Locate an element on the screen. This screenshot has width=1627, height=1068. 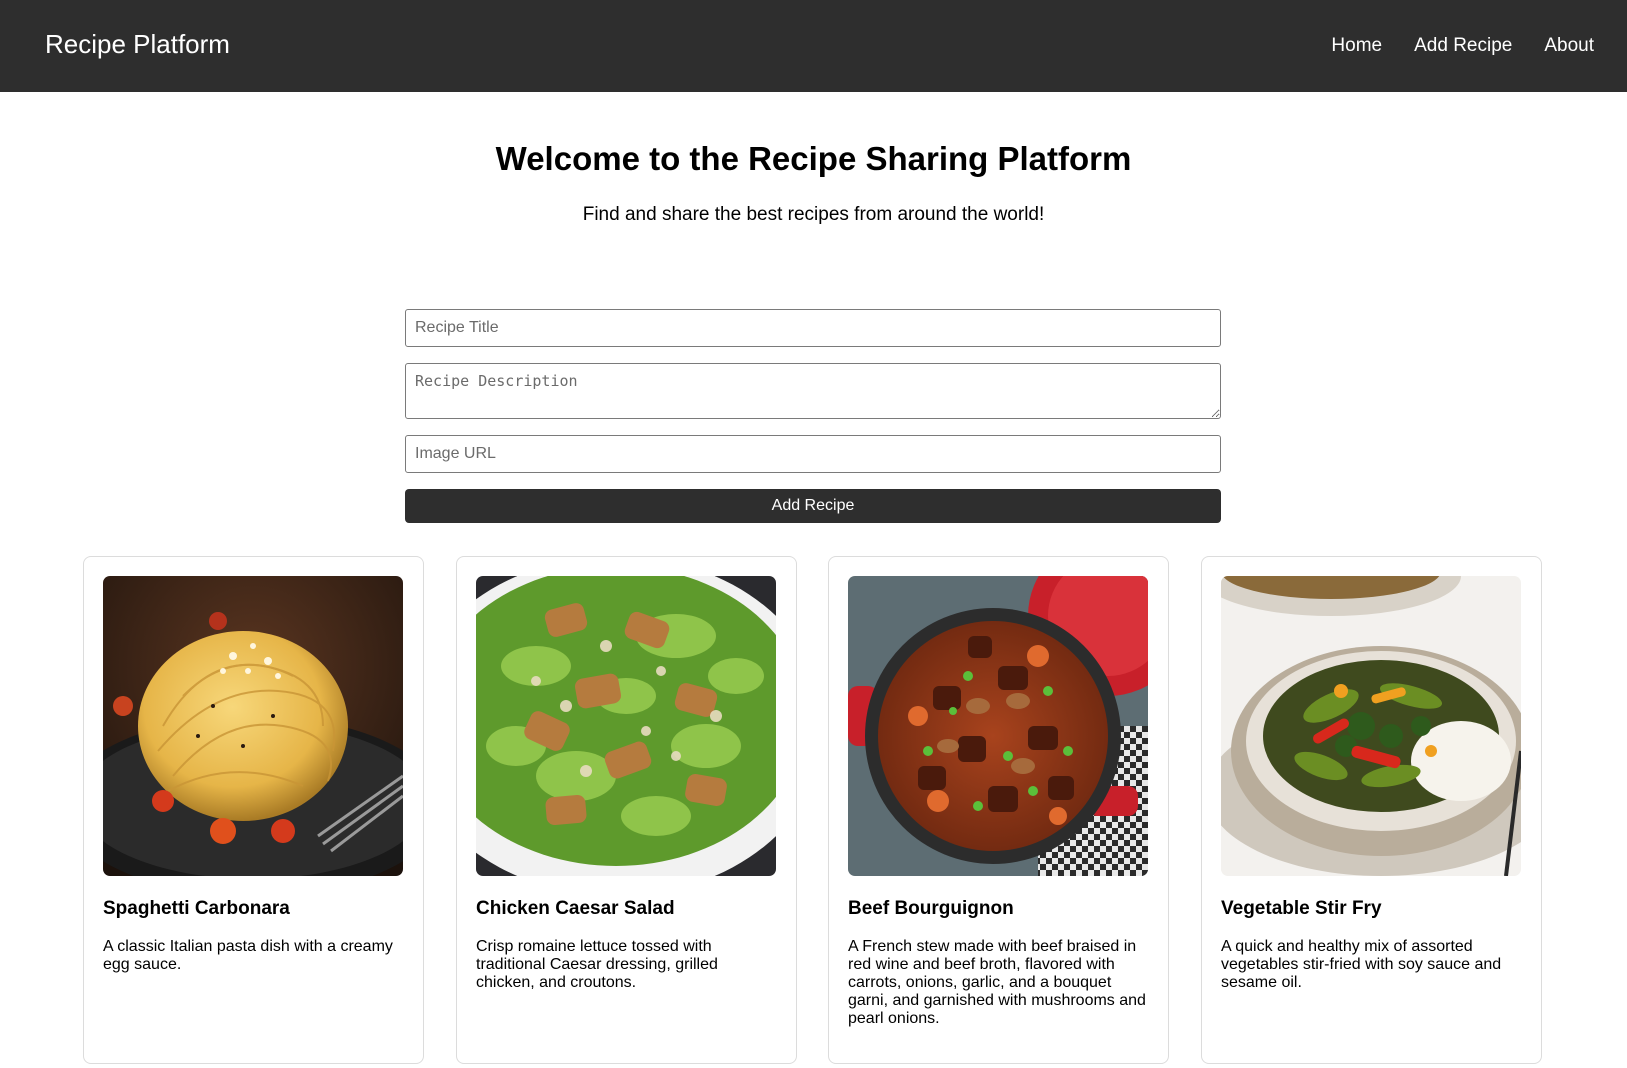
recipe-image-salad is located at coordinates (626, 726).